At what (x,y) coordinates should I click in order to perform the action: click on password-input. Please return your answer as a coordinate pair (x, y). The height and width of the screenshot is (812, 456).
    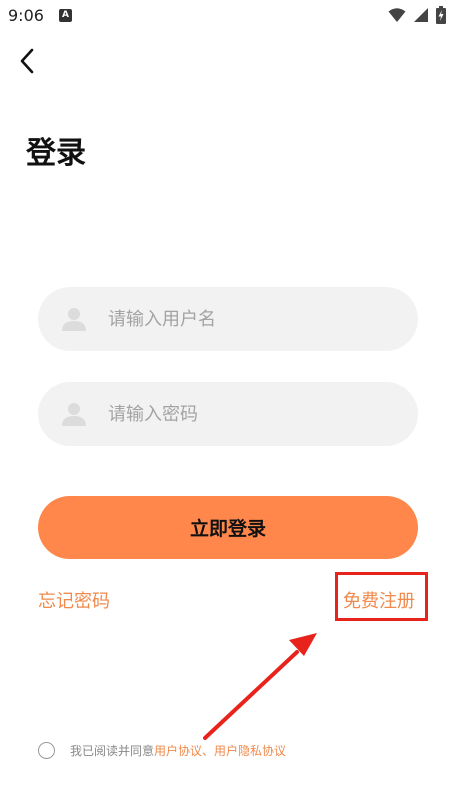
    Looking at the image, I should click on (253, 414).